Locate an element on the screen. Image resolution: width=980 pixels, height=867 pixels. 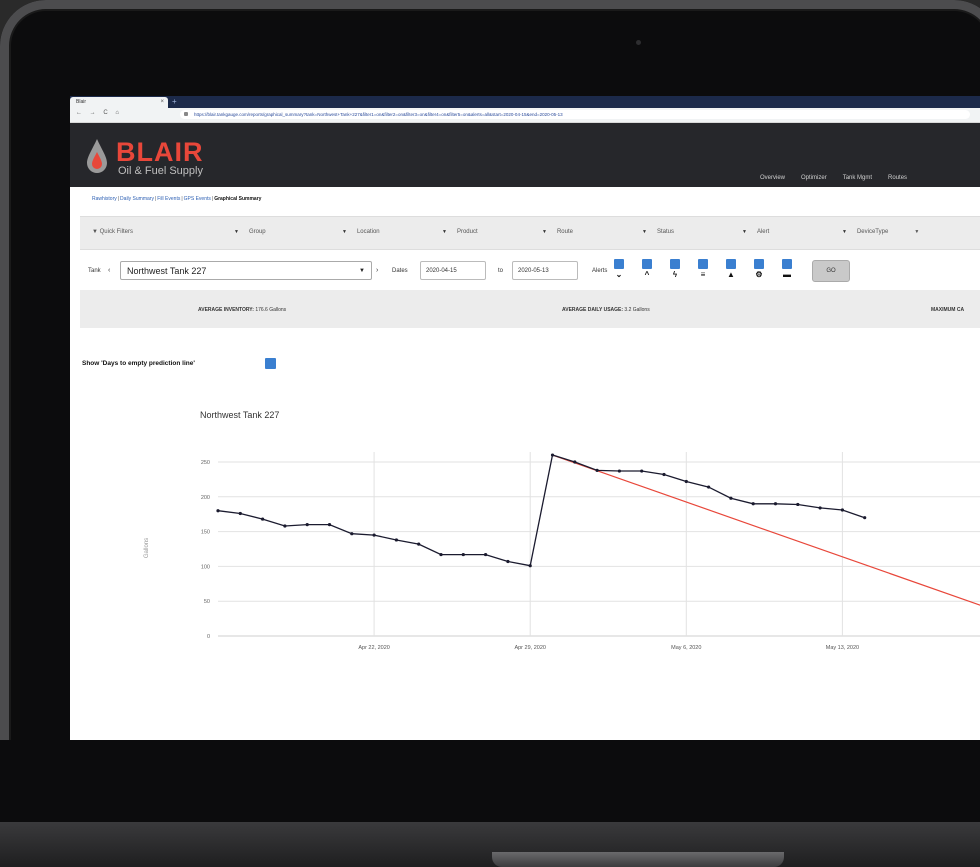
alert-toggle: ^ is located at coordinates (647, 271).